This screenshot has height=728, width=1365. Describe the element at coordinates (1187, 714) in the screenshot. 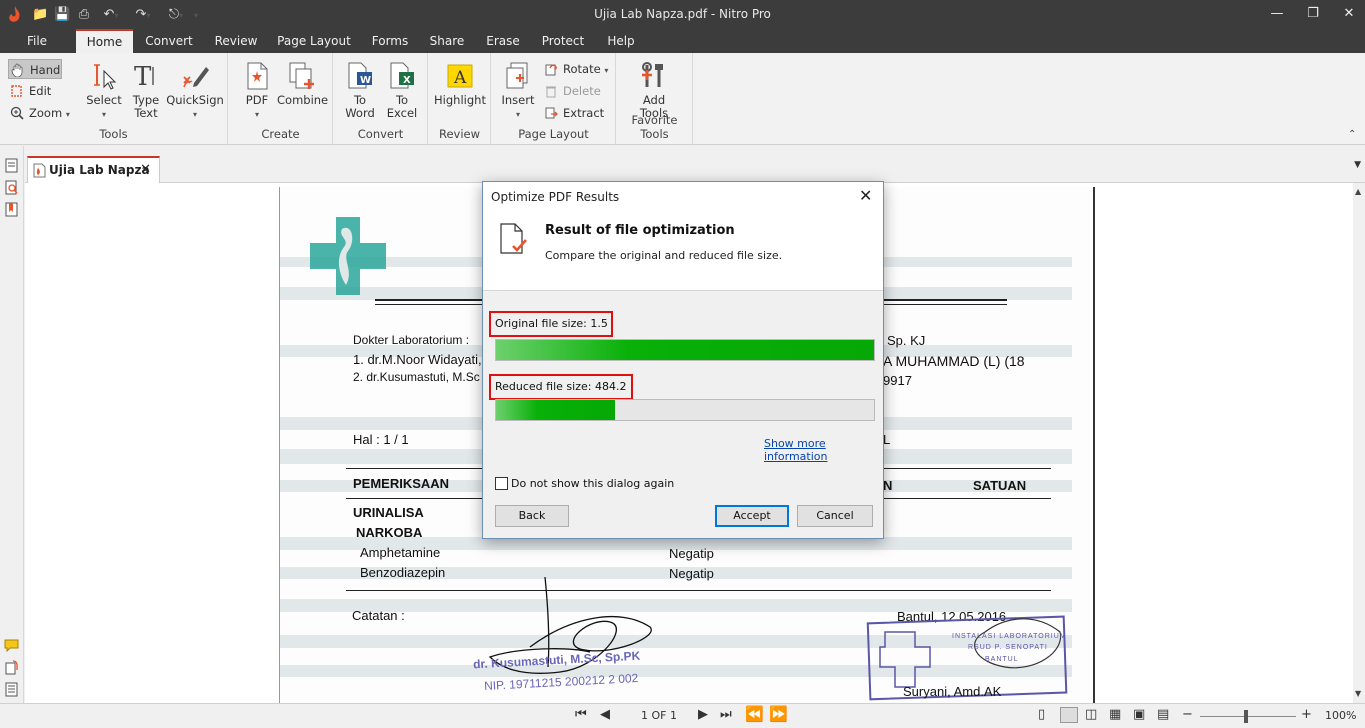

I see `zoom-out-icon: −` at that location.